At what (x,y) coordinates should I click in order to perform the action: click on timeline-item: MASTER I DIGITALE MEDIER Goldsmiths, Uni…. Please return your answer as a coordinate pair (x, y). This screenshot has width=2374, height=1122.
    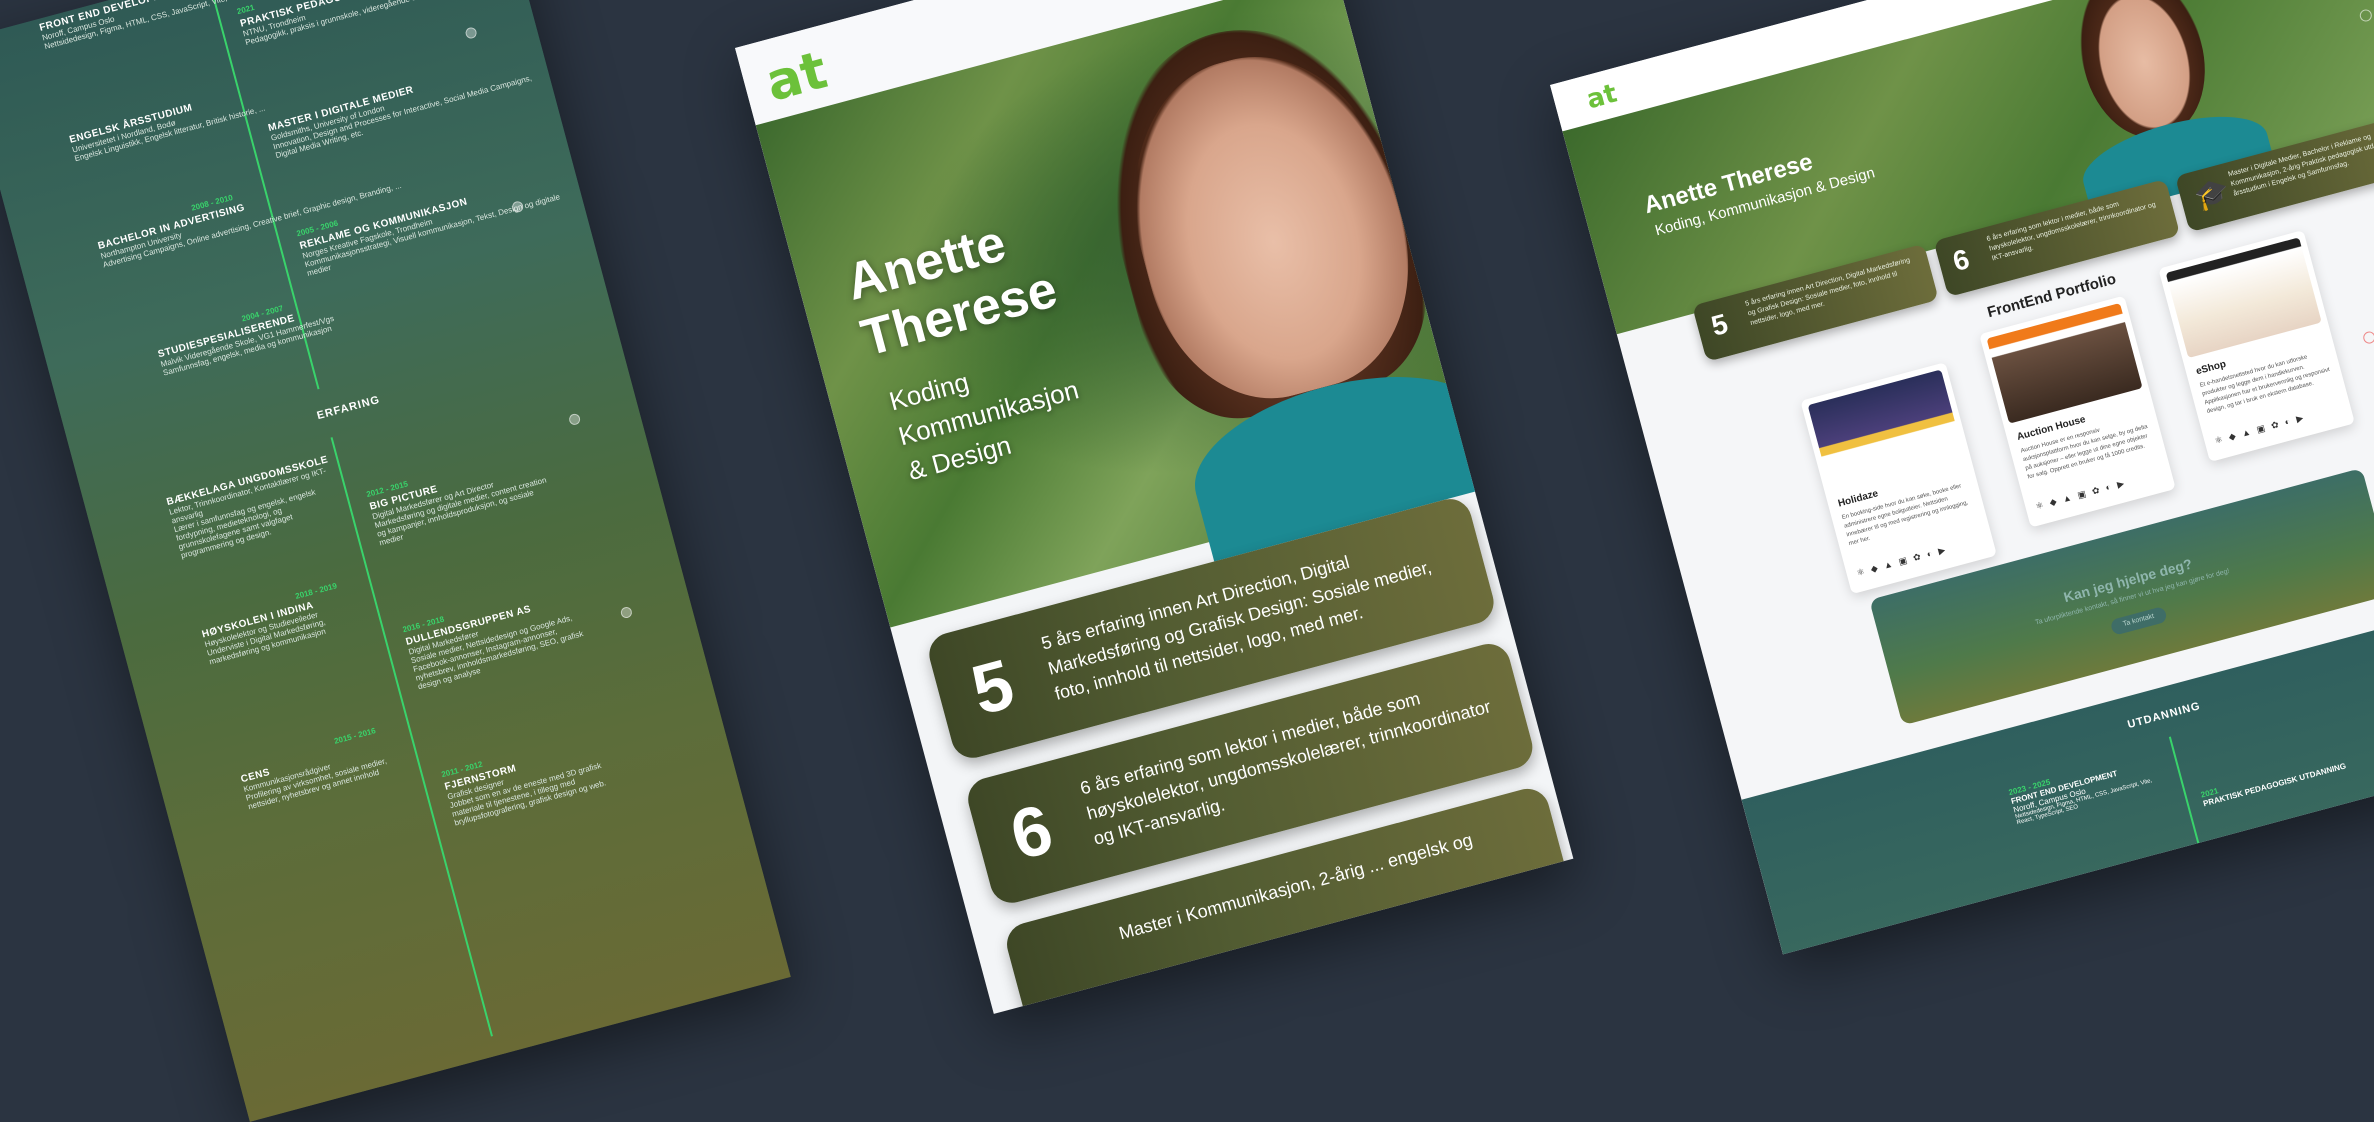
    Looking at the image, I should click on (409, 105).